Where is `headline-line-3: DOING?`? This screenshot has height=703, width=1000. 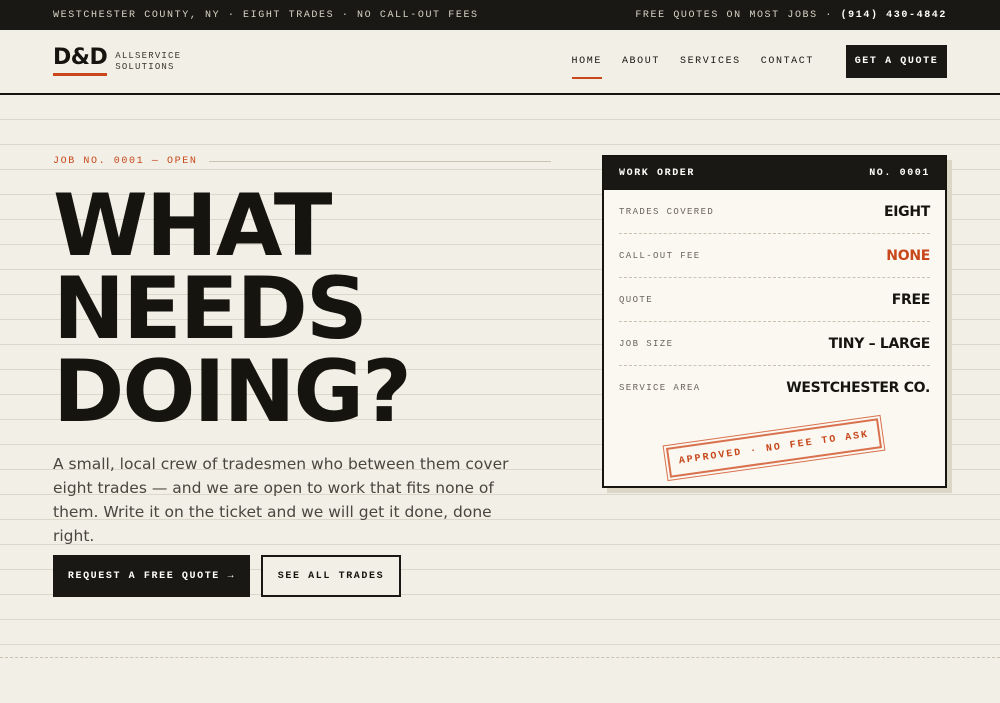
headline-line-3: DOING? is located at coordinates (232, 392).